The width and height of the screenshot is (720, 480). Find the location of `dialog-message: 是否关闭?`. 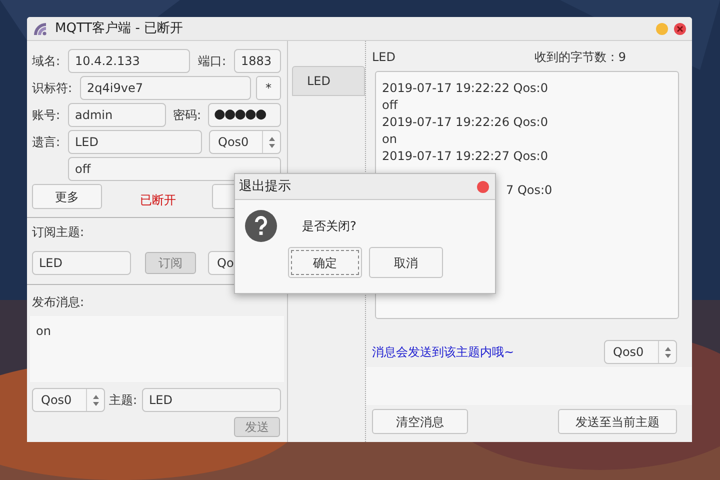

dialog-message: 是否关闭? is located at coordinates (329, 226).